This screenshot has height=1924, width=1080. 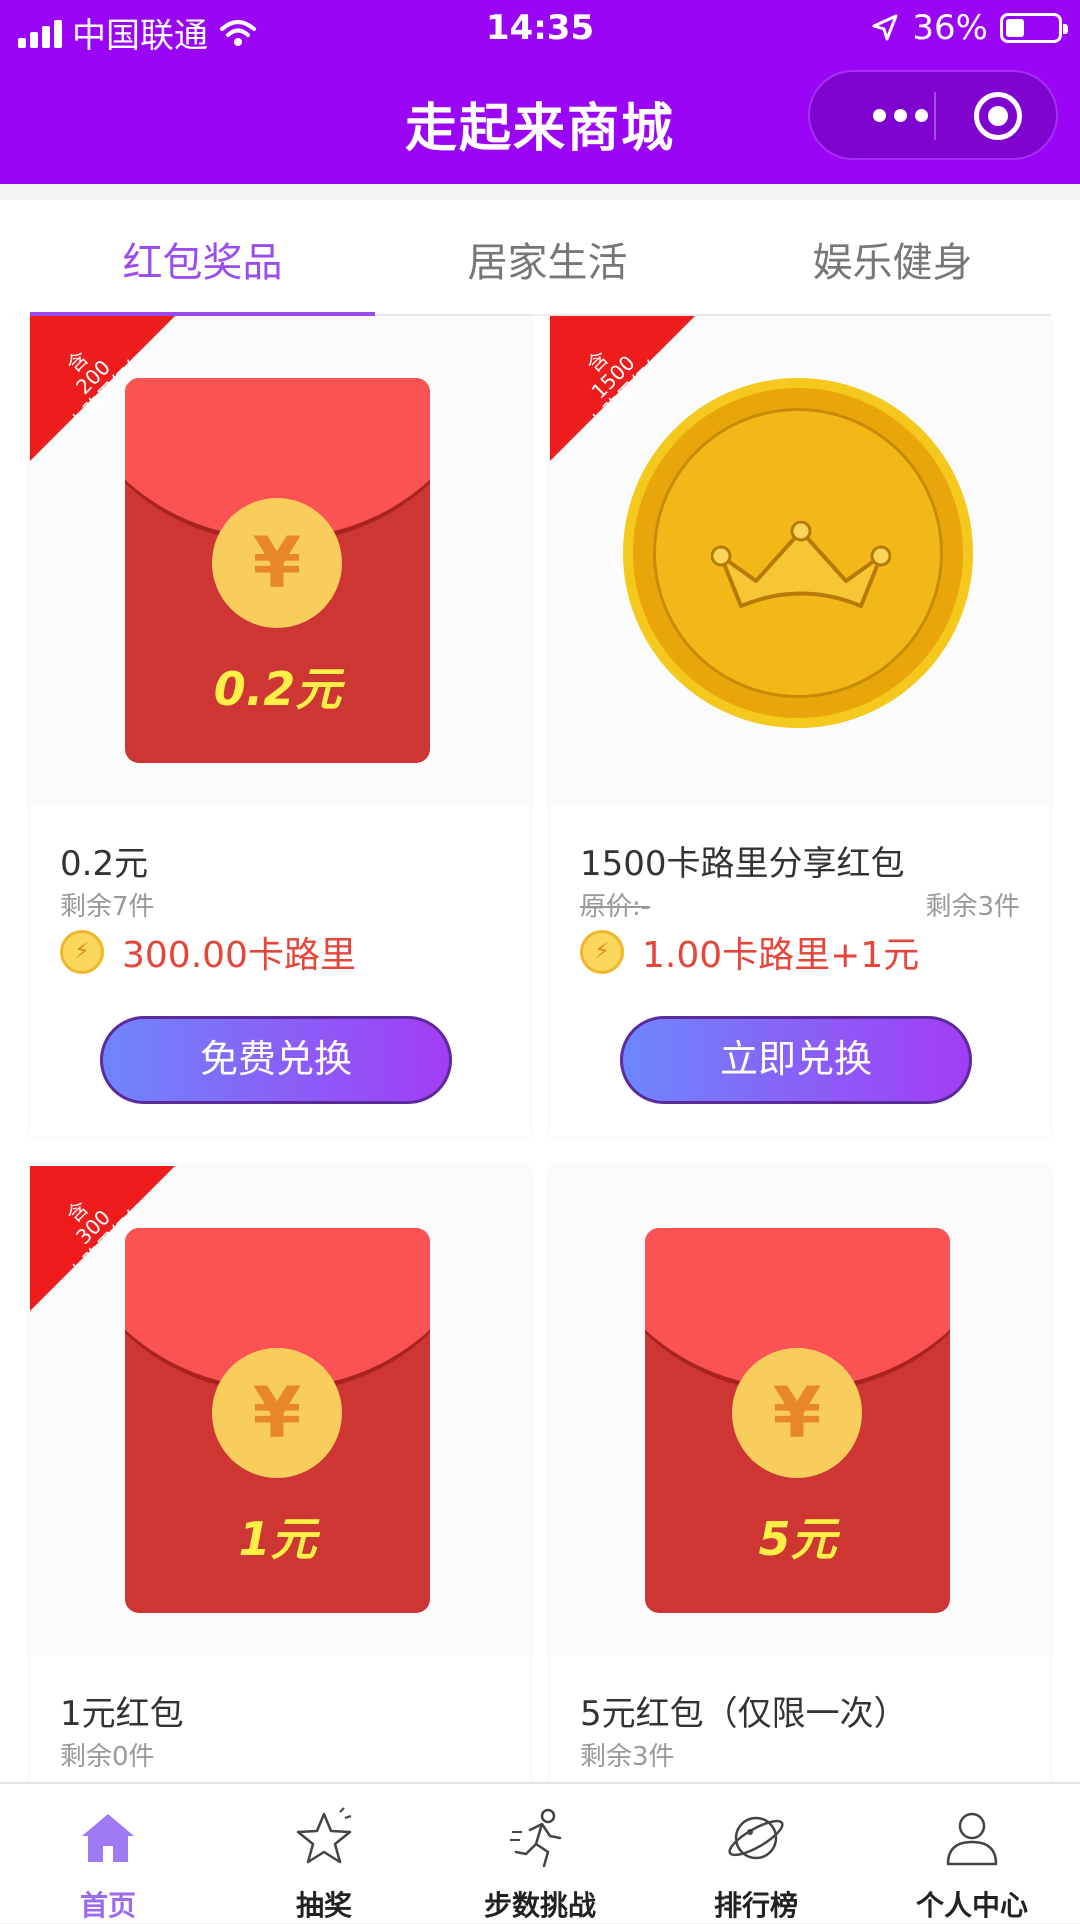 What do you see at coordinates (104, 864) in the screenshot?
I see `product-name: 0.2元` at bounding box center [104, 864].